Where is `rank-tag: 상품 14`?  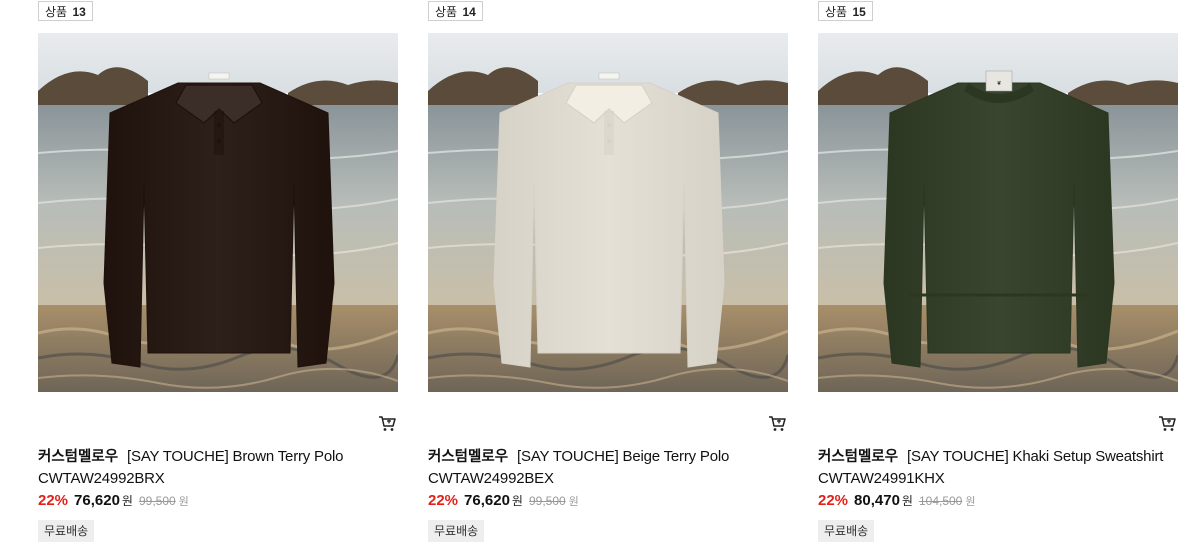 rank-tag: 상품 14 is located at coordinates (455, 11).